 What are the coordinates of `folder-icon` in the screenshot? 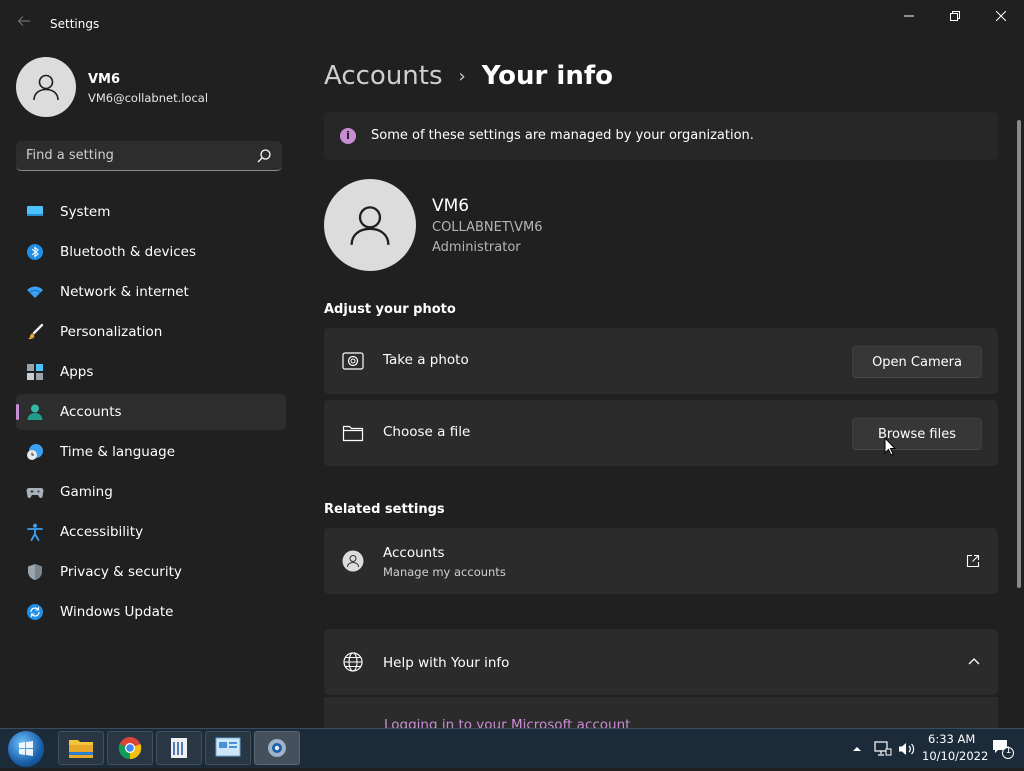 It's located at (353, 433).